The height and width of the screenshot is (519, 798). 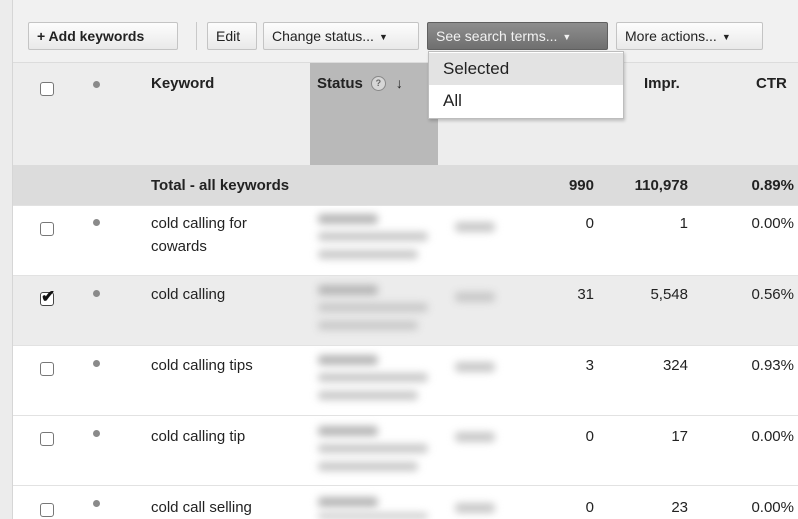 What do you see at coordinates (669, 294) in the screenshot?
I see `row-impr: 5,548` at bounding box center [669, 294].